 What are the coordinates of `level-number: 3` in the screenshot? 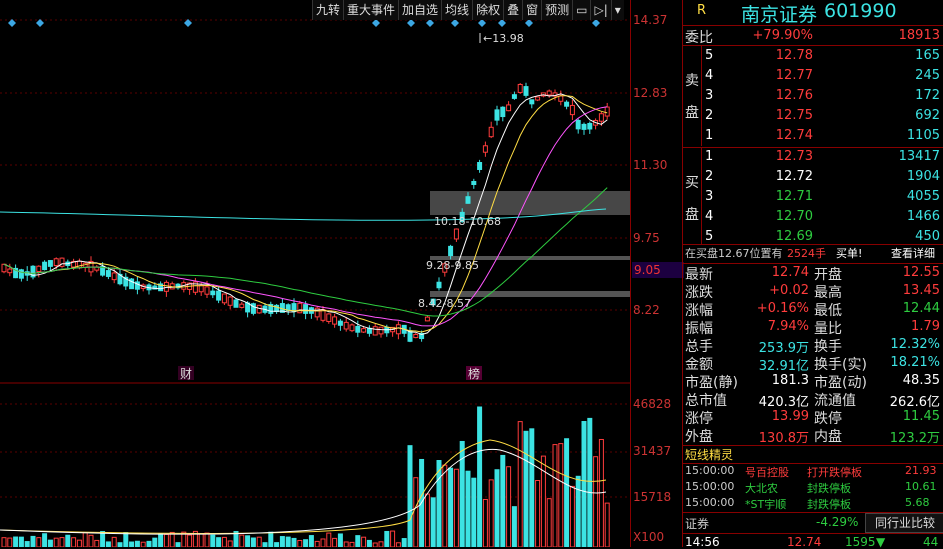 It's located at (709, 196).